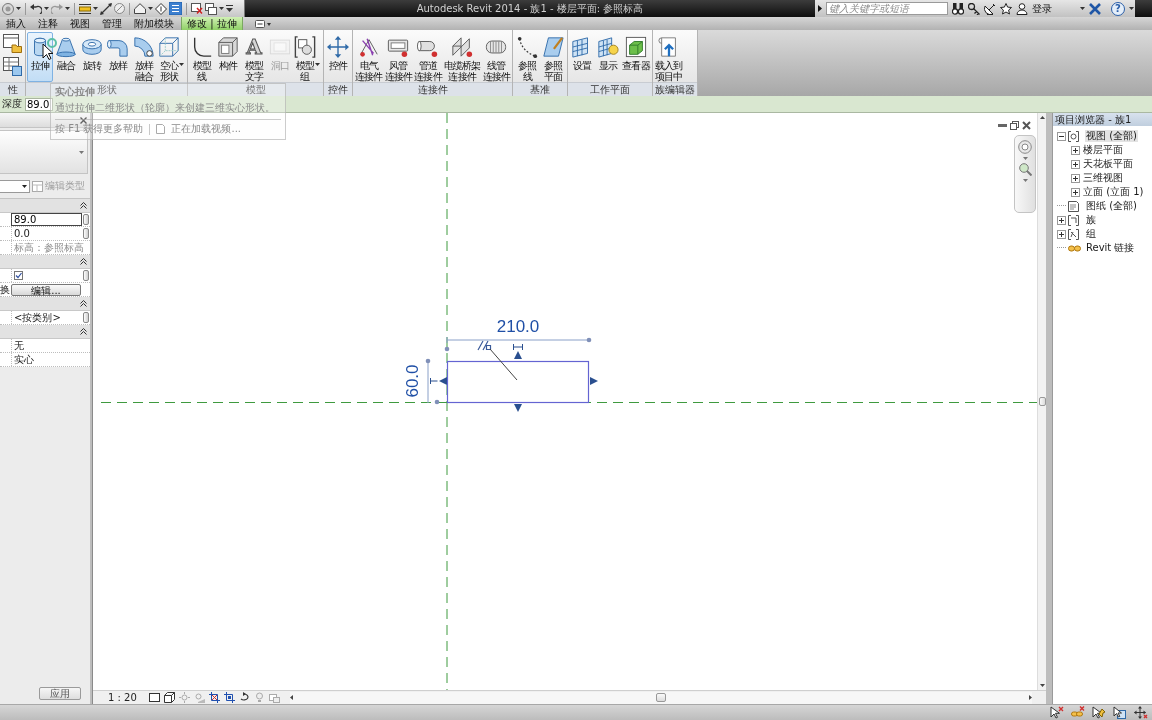  What do you see at coordinates (1103, 150) in the screenshot?
I see `tree-item: 楼层平面` at bounding box center [1103, 150].